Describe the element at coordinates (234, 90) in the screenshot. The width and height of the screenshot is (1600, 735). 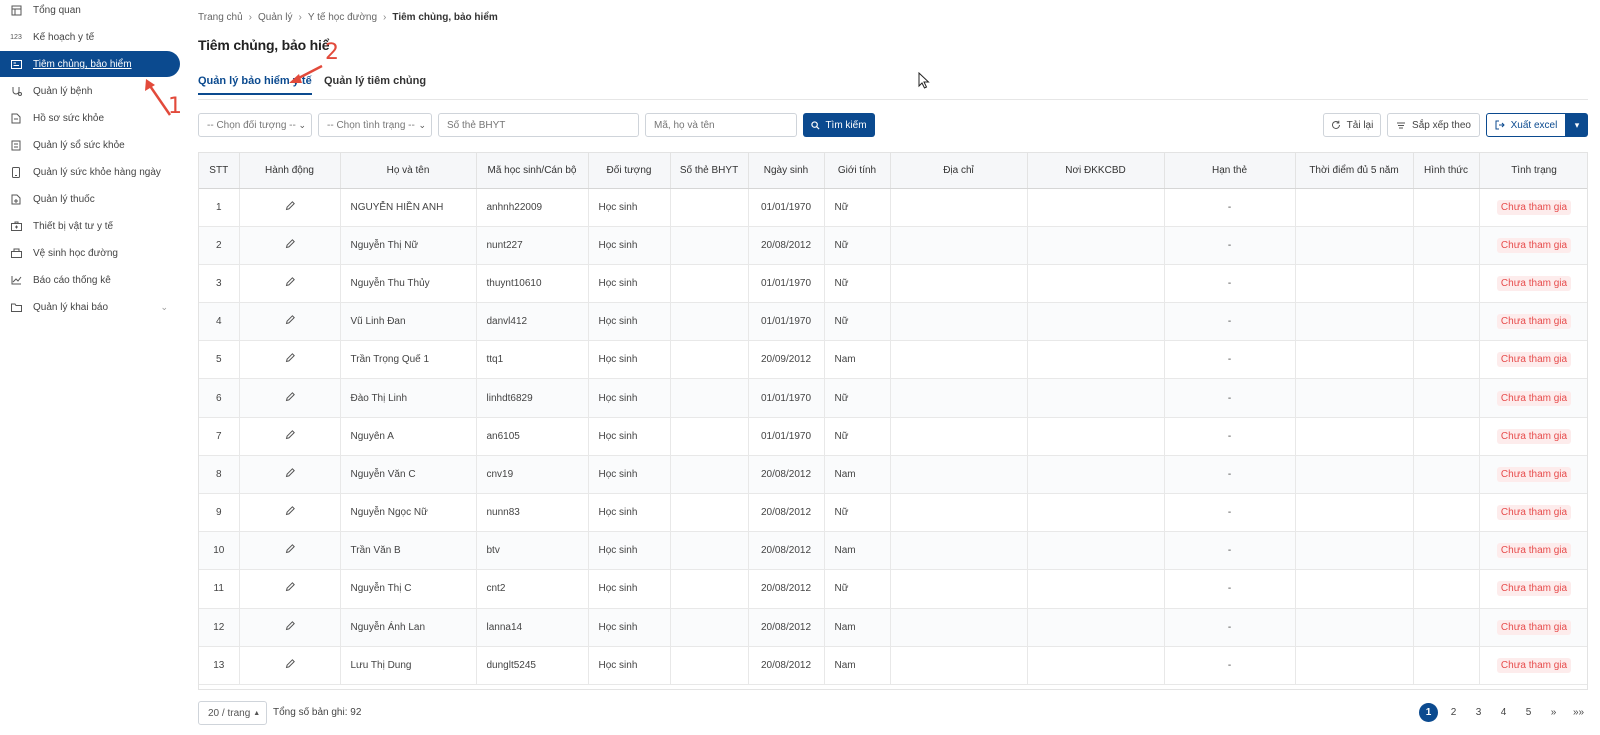
I see `annotation-arrows` at that location.